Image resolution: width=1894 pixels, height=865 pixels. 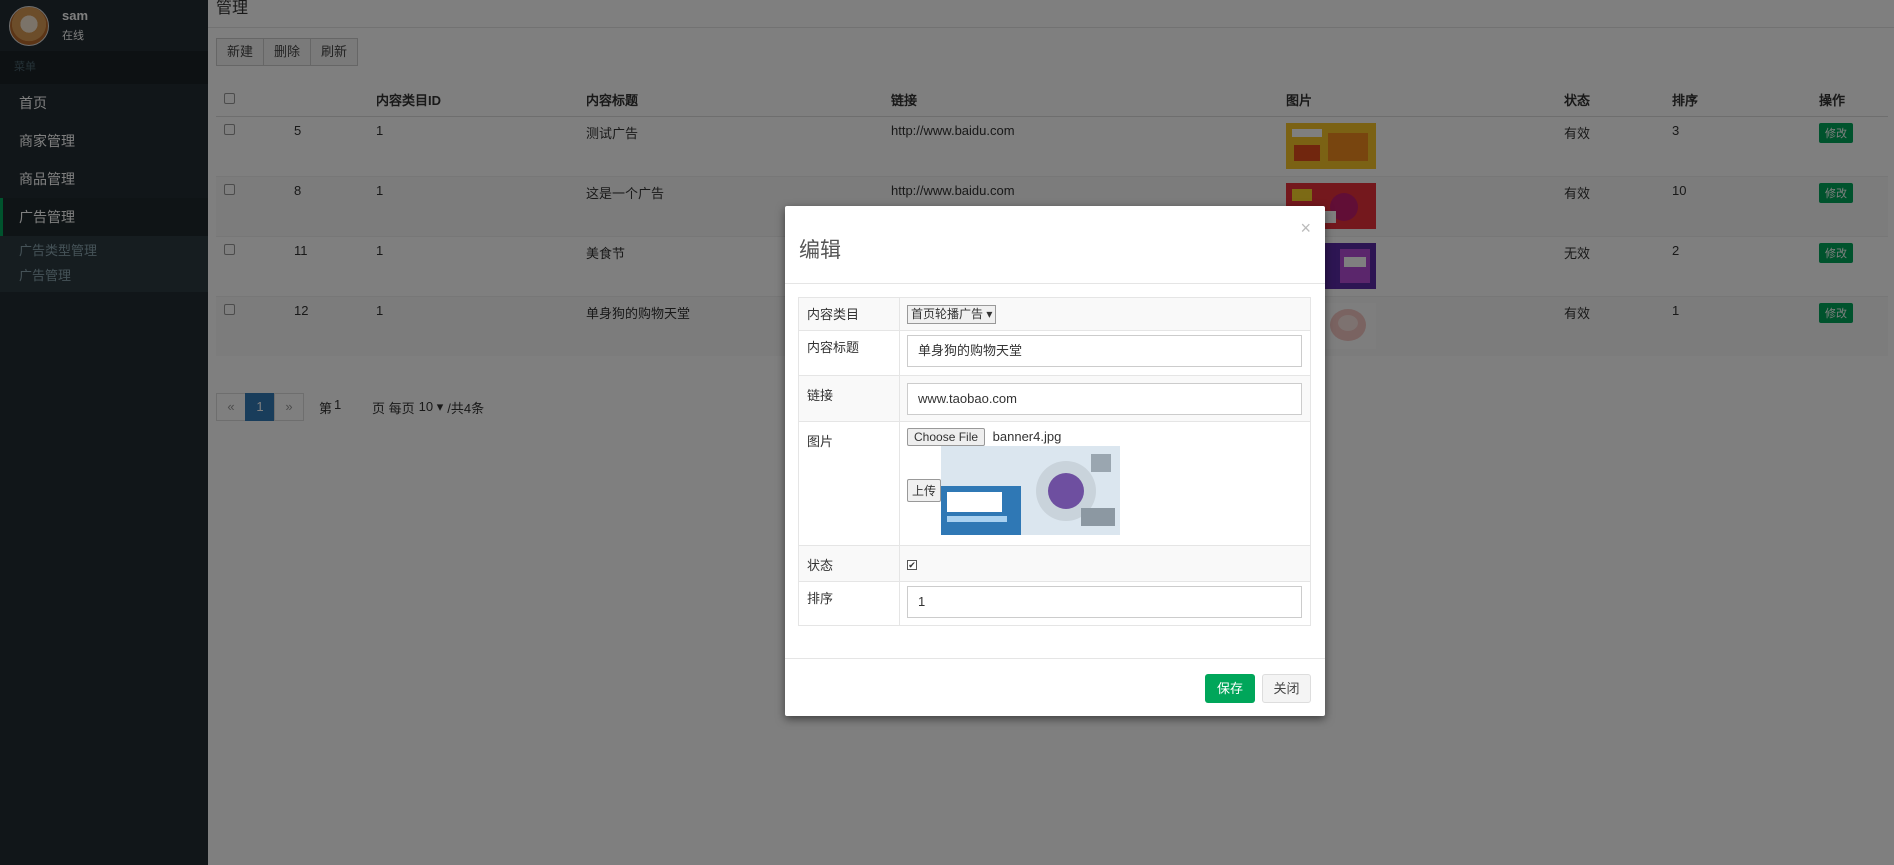 I want to click on category-select: 首页轮播广告 ▾, so click(x=952, y=314).